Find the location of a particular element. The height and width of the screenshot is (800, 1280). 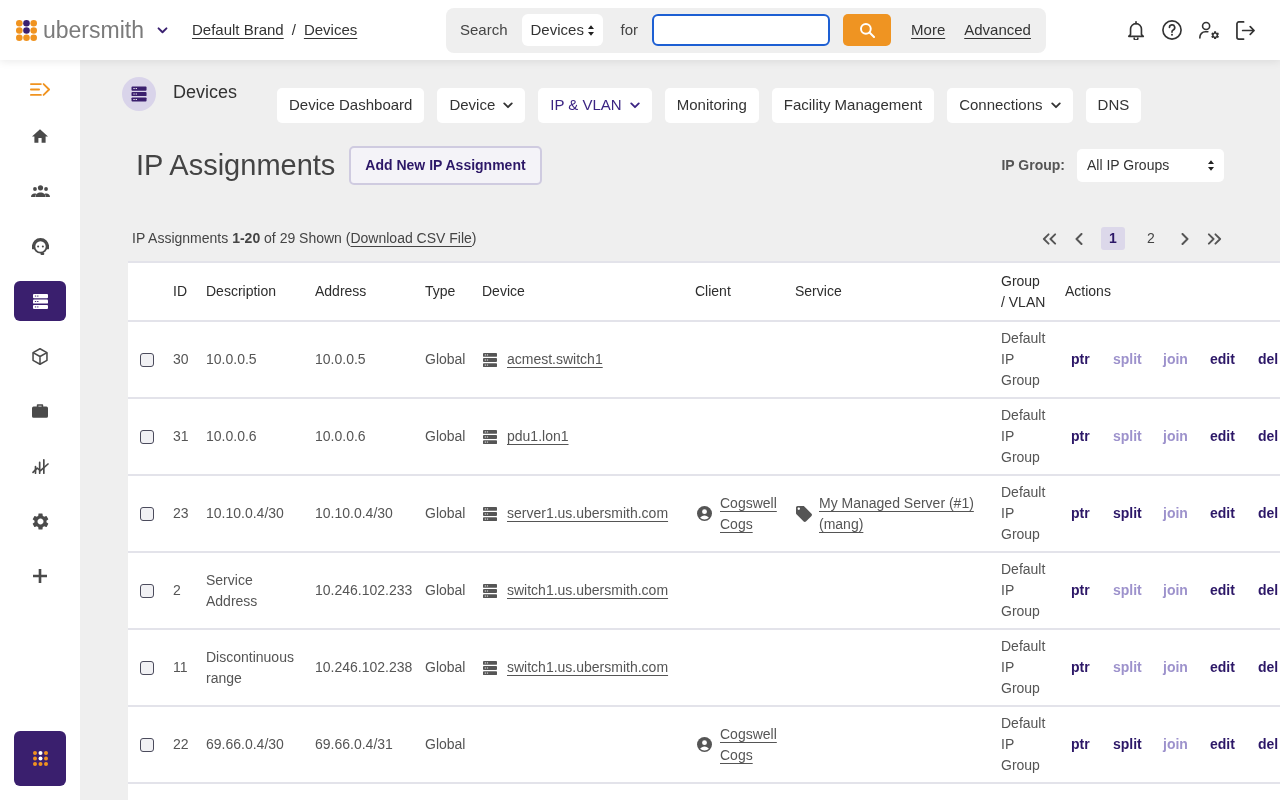

download-csv-link: Download CSV File is located at coordinates (411, 238).